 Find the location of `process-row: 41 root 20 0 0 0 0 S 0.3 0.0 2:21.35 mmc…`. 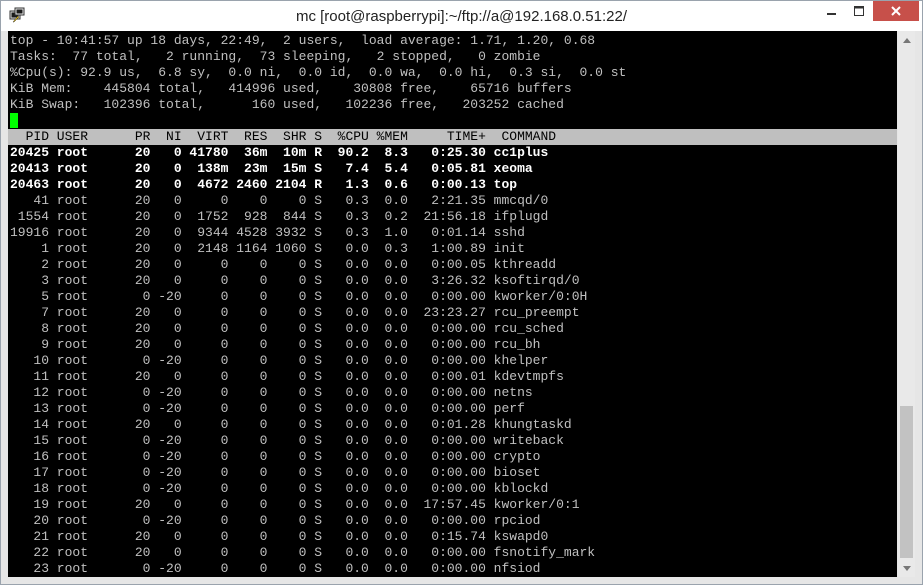

process-row: 41 root 20 0 0 0 0 S 0.3 0.0 2:21.35 mmc… is located at coordinates (279, 200).